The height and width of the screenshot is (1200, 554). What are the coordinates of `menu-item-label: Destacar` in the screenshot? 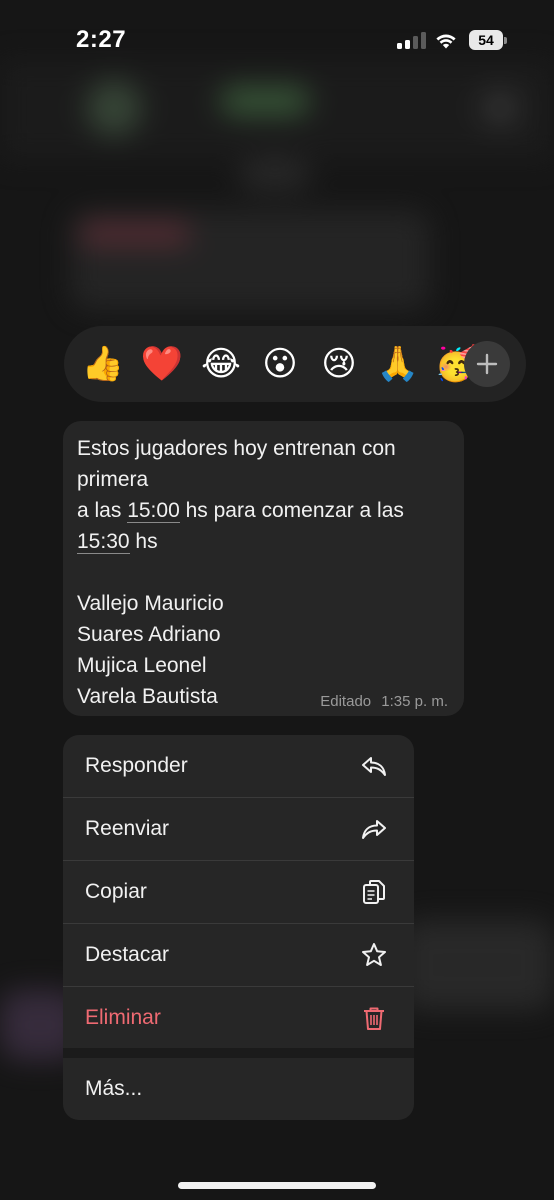 It's located at (127, 954).